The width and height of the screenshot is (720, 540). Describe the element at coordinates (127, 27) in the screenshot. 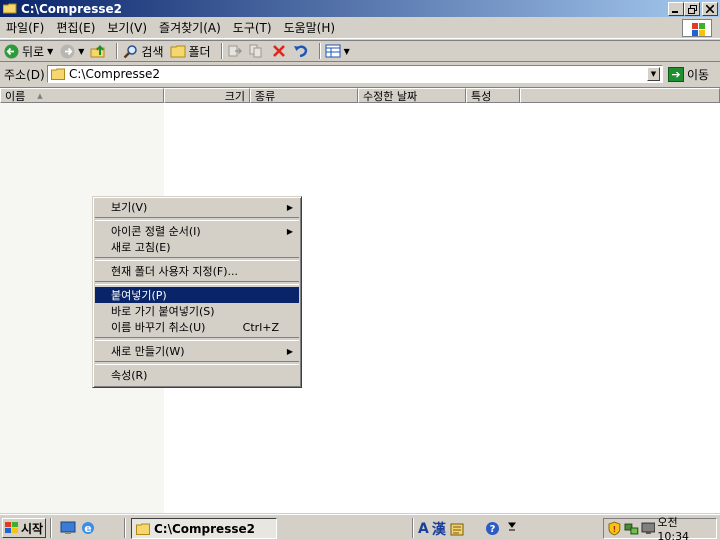

I see `menu-view: 보기(V)` at that location.